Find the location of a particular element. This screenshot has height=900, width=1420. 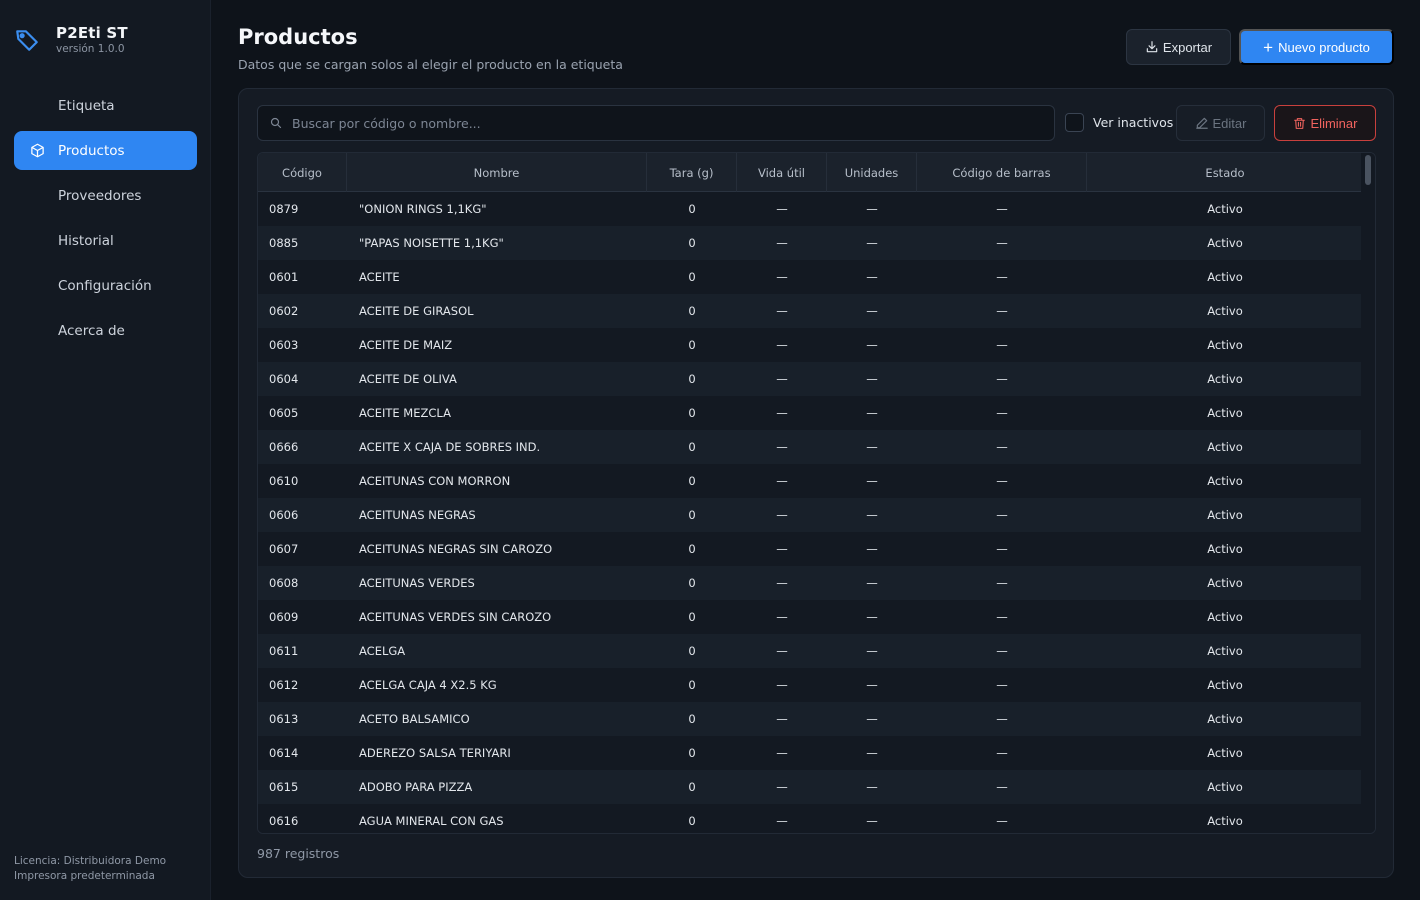

new-product-button: + Nuevo producto is located at coordinates (1316, 47).